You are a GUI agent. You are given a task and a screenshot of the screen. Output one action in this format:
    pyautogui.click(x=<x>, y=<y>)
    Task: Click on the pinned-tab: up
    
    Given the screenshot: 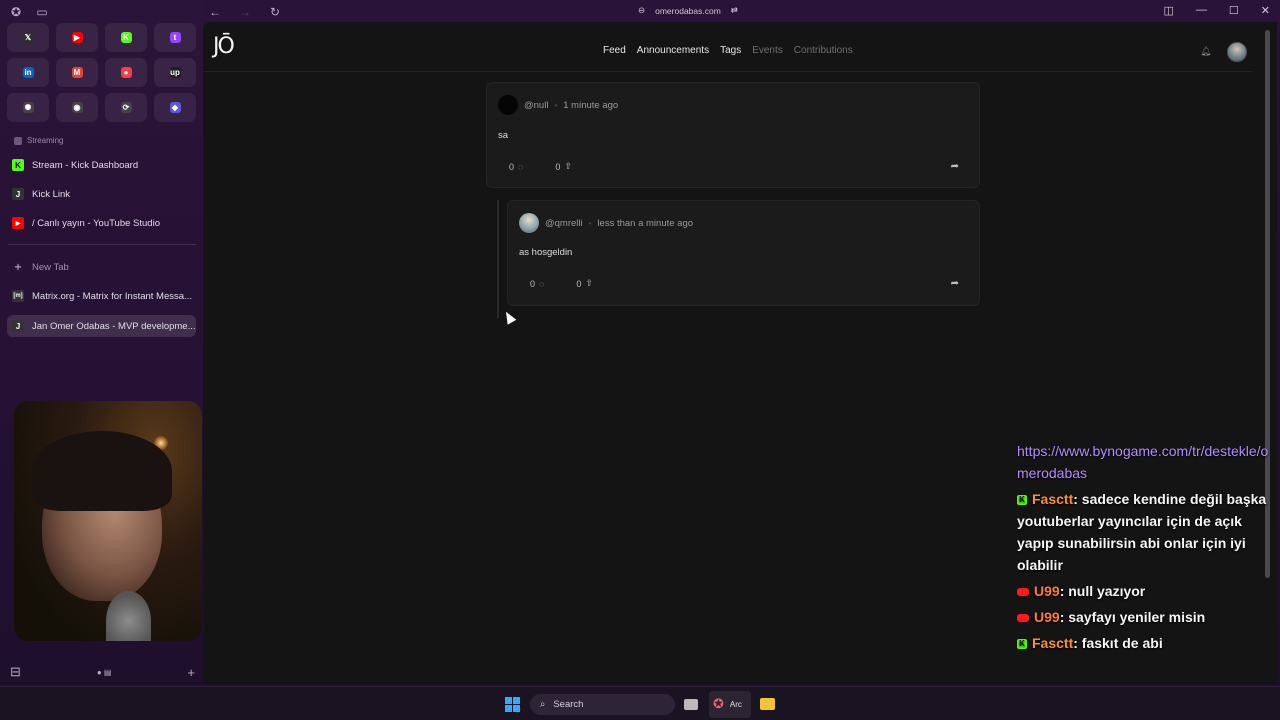 What is the action you would take?
    pyautogui.click(x=175, y=72)
    